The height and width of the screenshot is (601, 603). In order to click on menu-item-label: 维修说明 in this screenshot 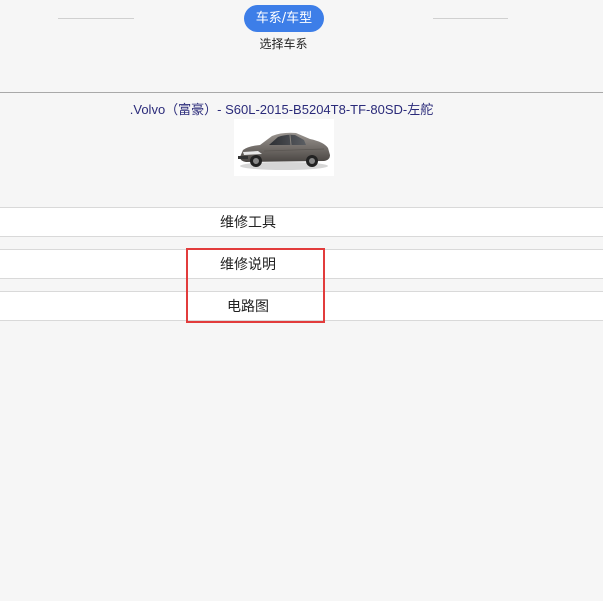, I will do `click(248, 265)`.